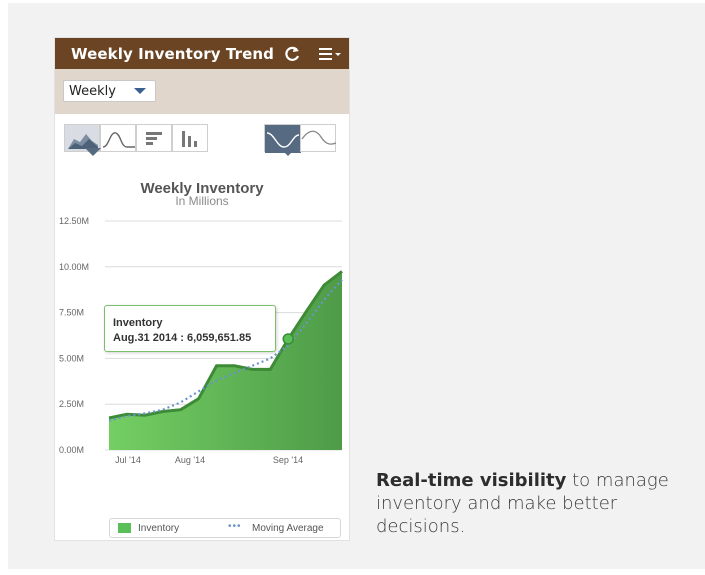 The width and height of the screenshot is (705, 575). Describe the element at coordinates (225, 528) in the screenshot. I see `chart-legend: Inventory ••• Moving Average` at that location.